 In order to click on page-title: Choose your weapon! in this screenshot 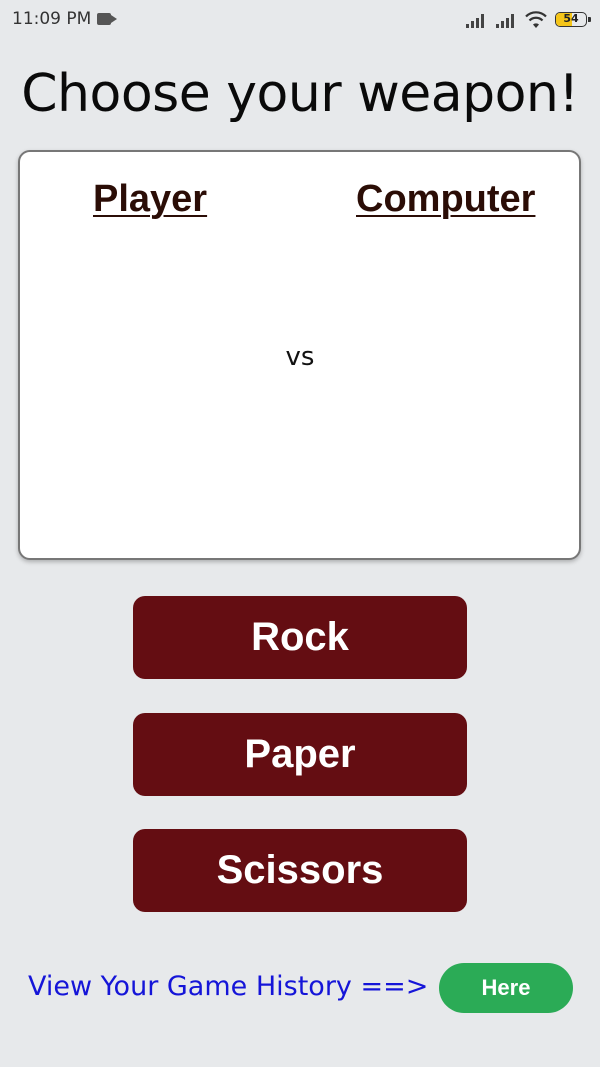, I will do `click(300, 94)`.